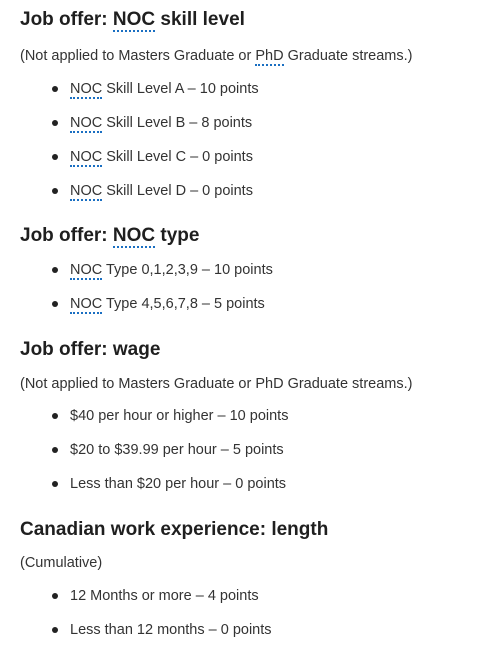 The height and width of the screenshot is (663, 498). I want to click on list-item-text: Type 0,1,2,3,9 – 10 points, so click(187, 270).